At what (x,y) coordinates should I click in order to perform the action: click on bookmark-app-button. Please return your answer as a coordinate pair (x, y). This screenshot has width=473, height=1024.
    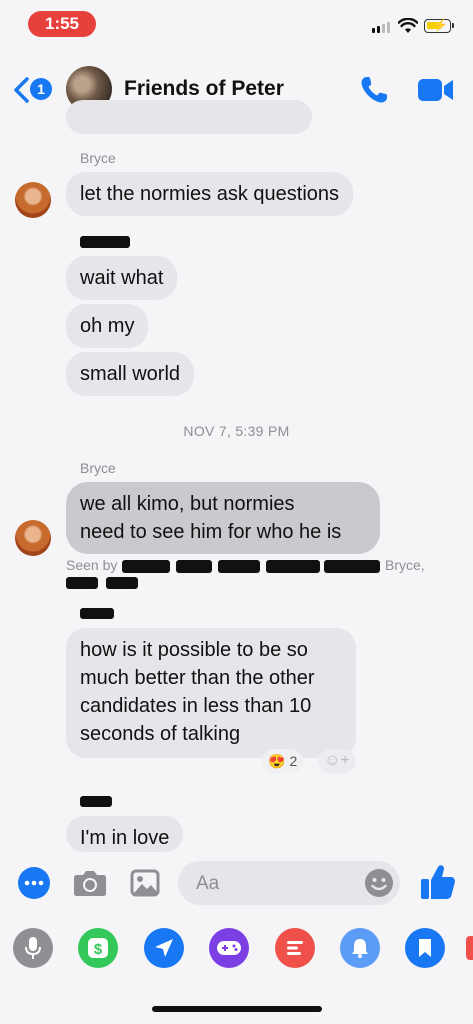
    Looking at the image, I should click on (425, 948).